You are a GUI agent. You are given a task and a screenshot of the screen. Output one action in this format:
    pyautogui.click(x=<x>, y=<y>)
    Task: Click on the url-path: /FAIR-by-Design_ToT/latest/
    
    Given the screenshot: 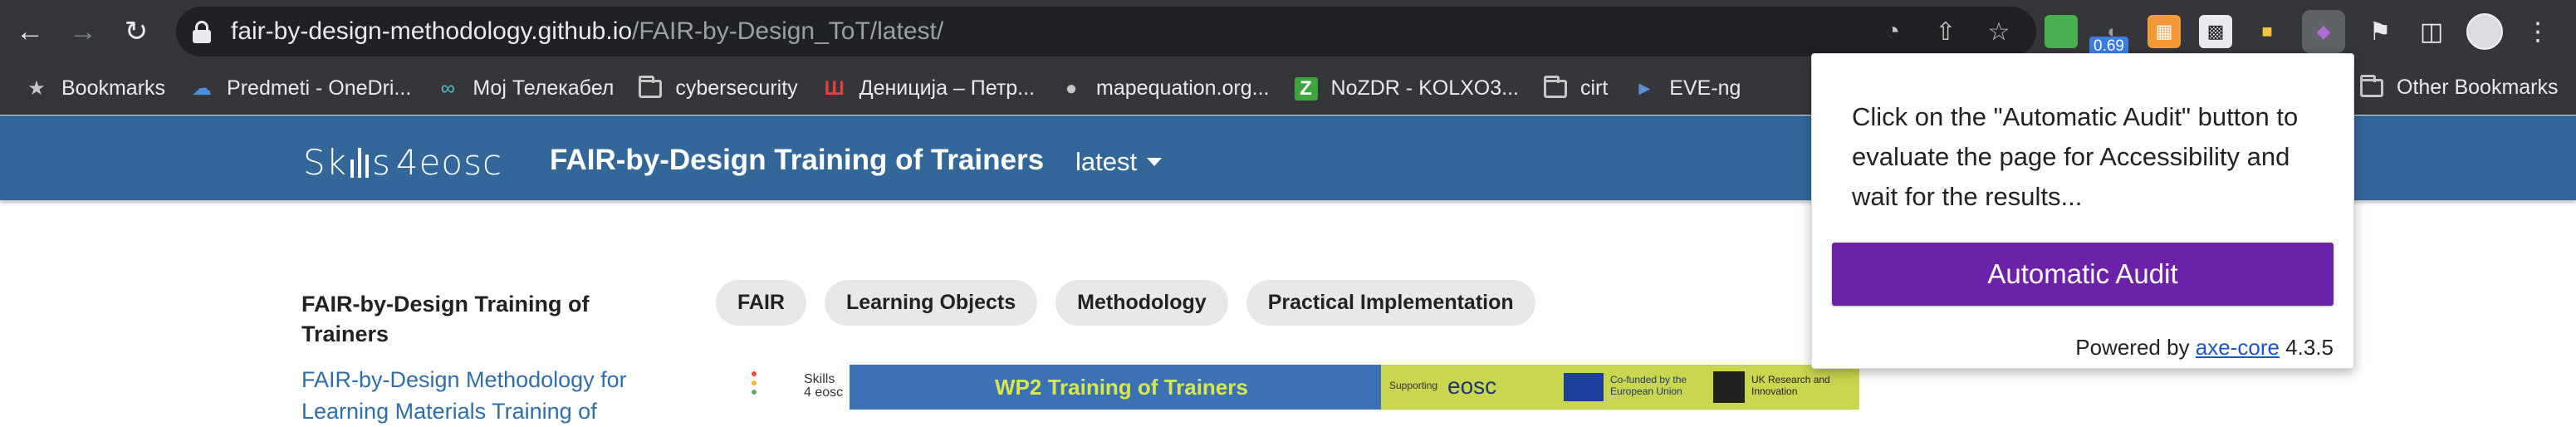 What is the action you would take?
    pyautogui.click(x=788, y=31)
    